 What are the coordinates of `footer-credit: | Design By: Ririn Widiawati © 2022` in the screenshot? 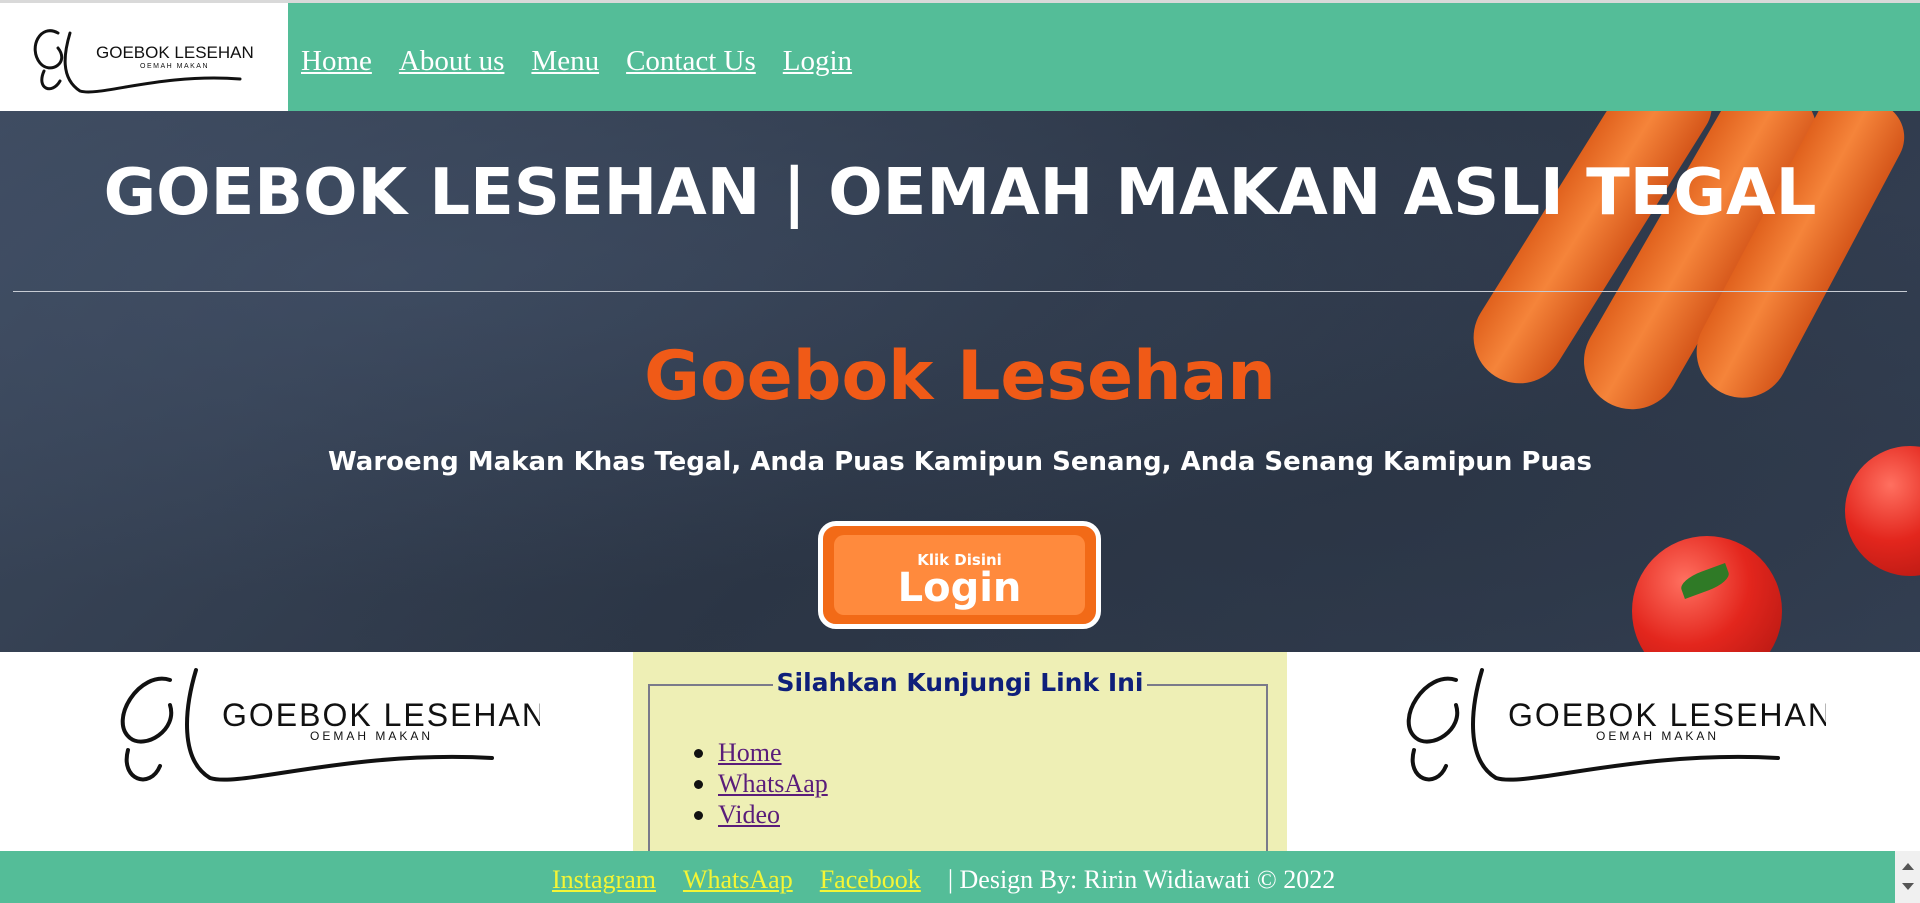 It's located at (1141, 879).